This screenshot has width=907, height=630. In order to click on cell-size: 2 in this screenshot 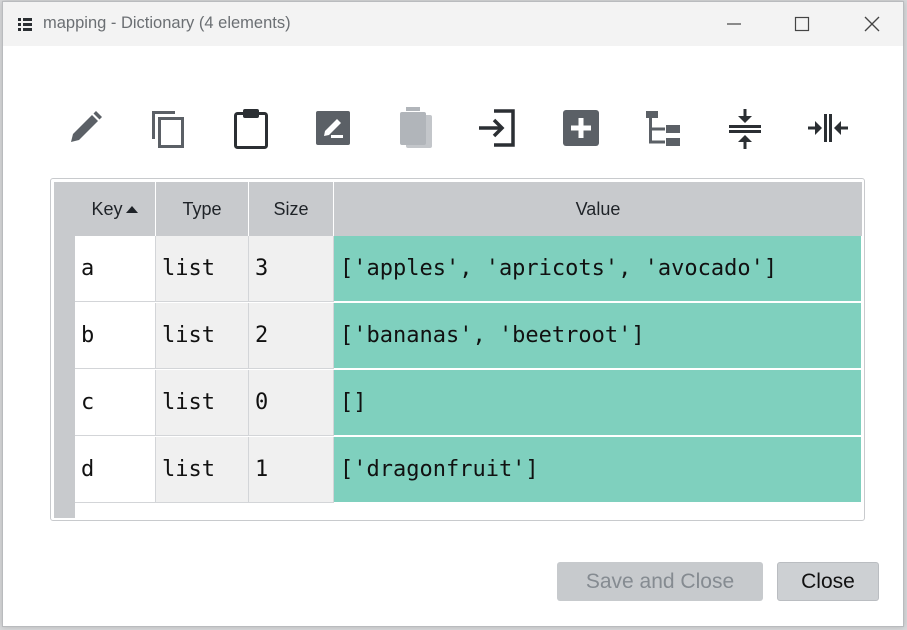, I will do `click(291, 336)`.